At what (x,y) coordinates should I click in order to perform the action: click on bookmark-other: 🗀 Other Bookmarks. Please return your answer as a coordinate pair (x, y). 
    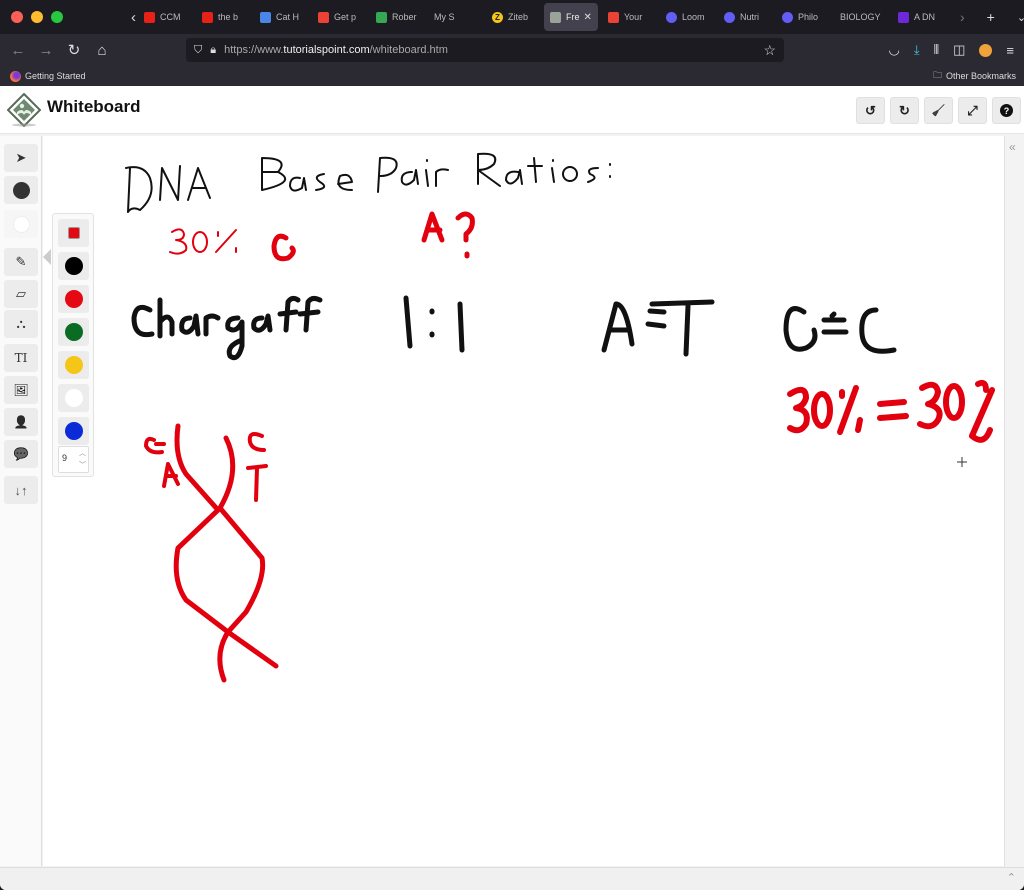
    Looking at the image, I should click on (974, 76).